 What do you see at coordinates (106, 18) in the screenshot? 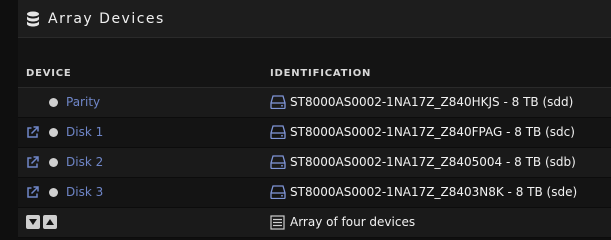
I see `panel-title: Array Devices` at bounding box center [106, 18].